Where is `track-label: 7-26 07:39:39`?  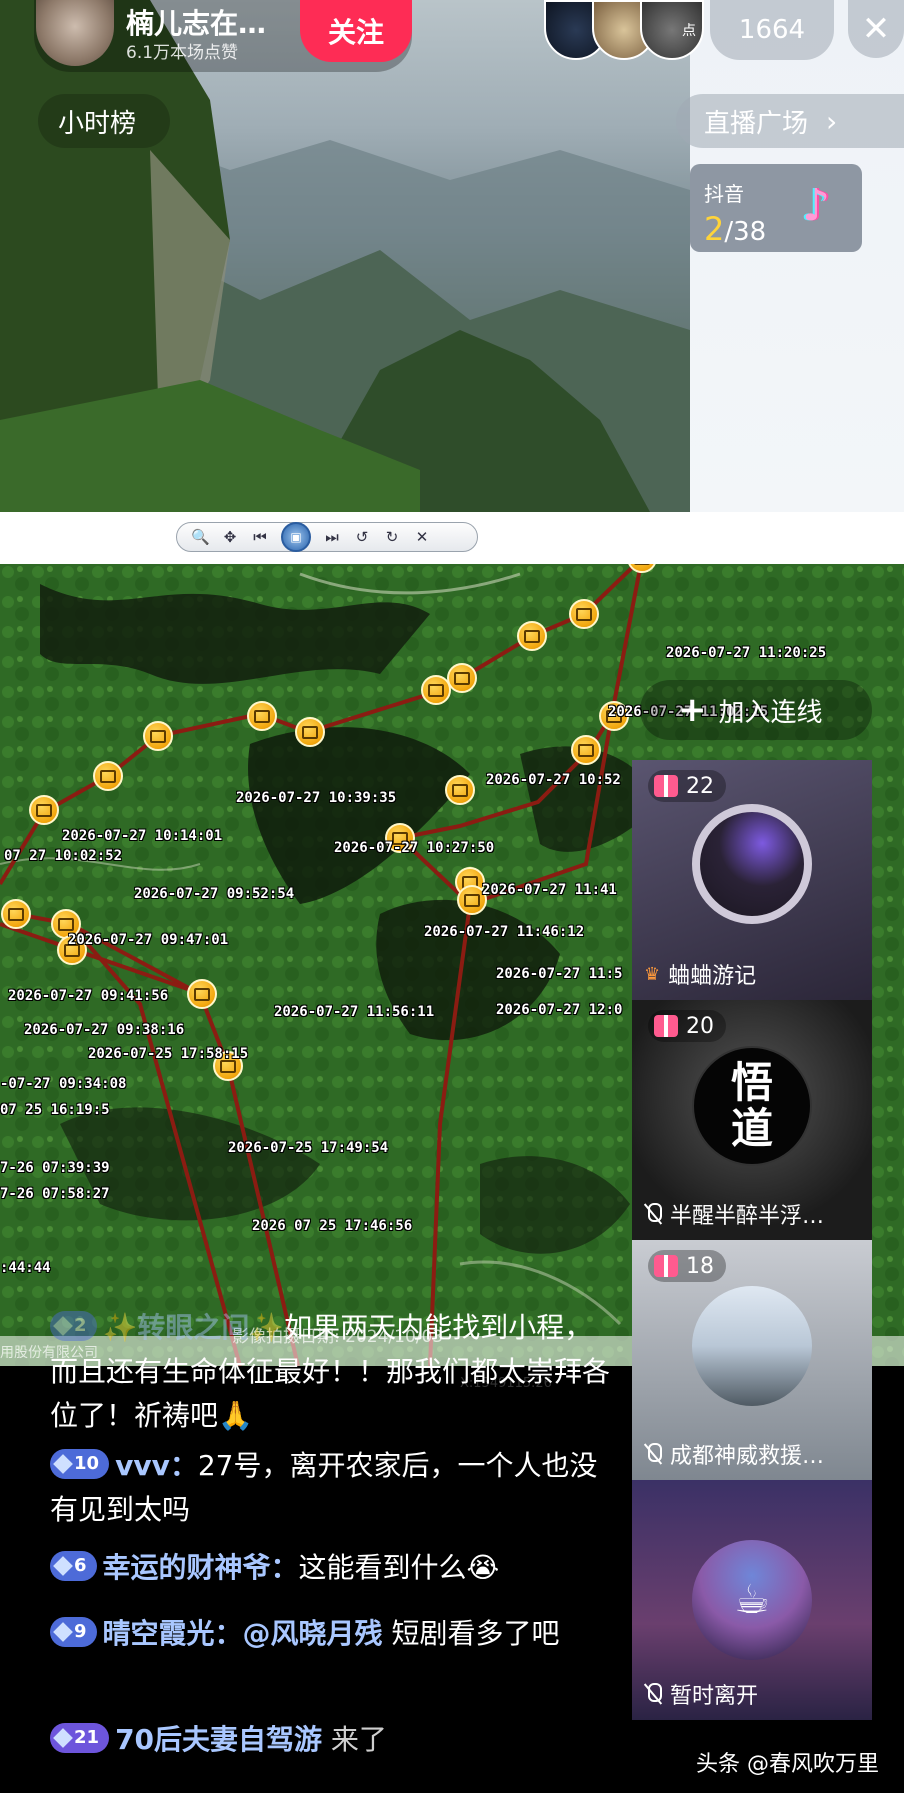 track-label: 7-26 07:39:39 is located at coordinates (55, 1168).